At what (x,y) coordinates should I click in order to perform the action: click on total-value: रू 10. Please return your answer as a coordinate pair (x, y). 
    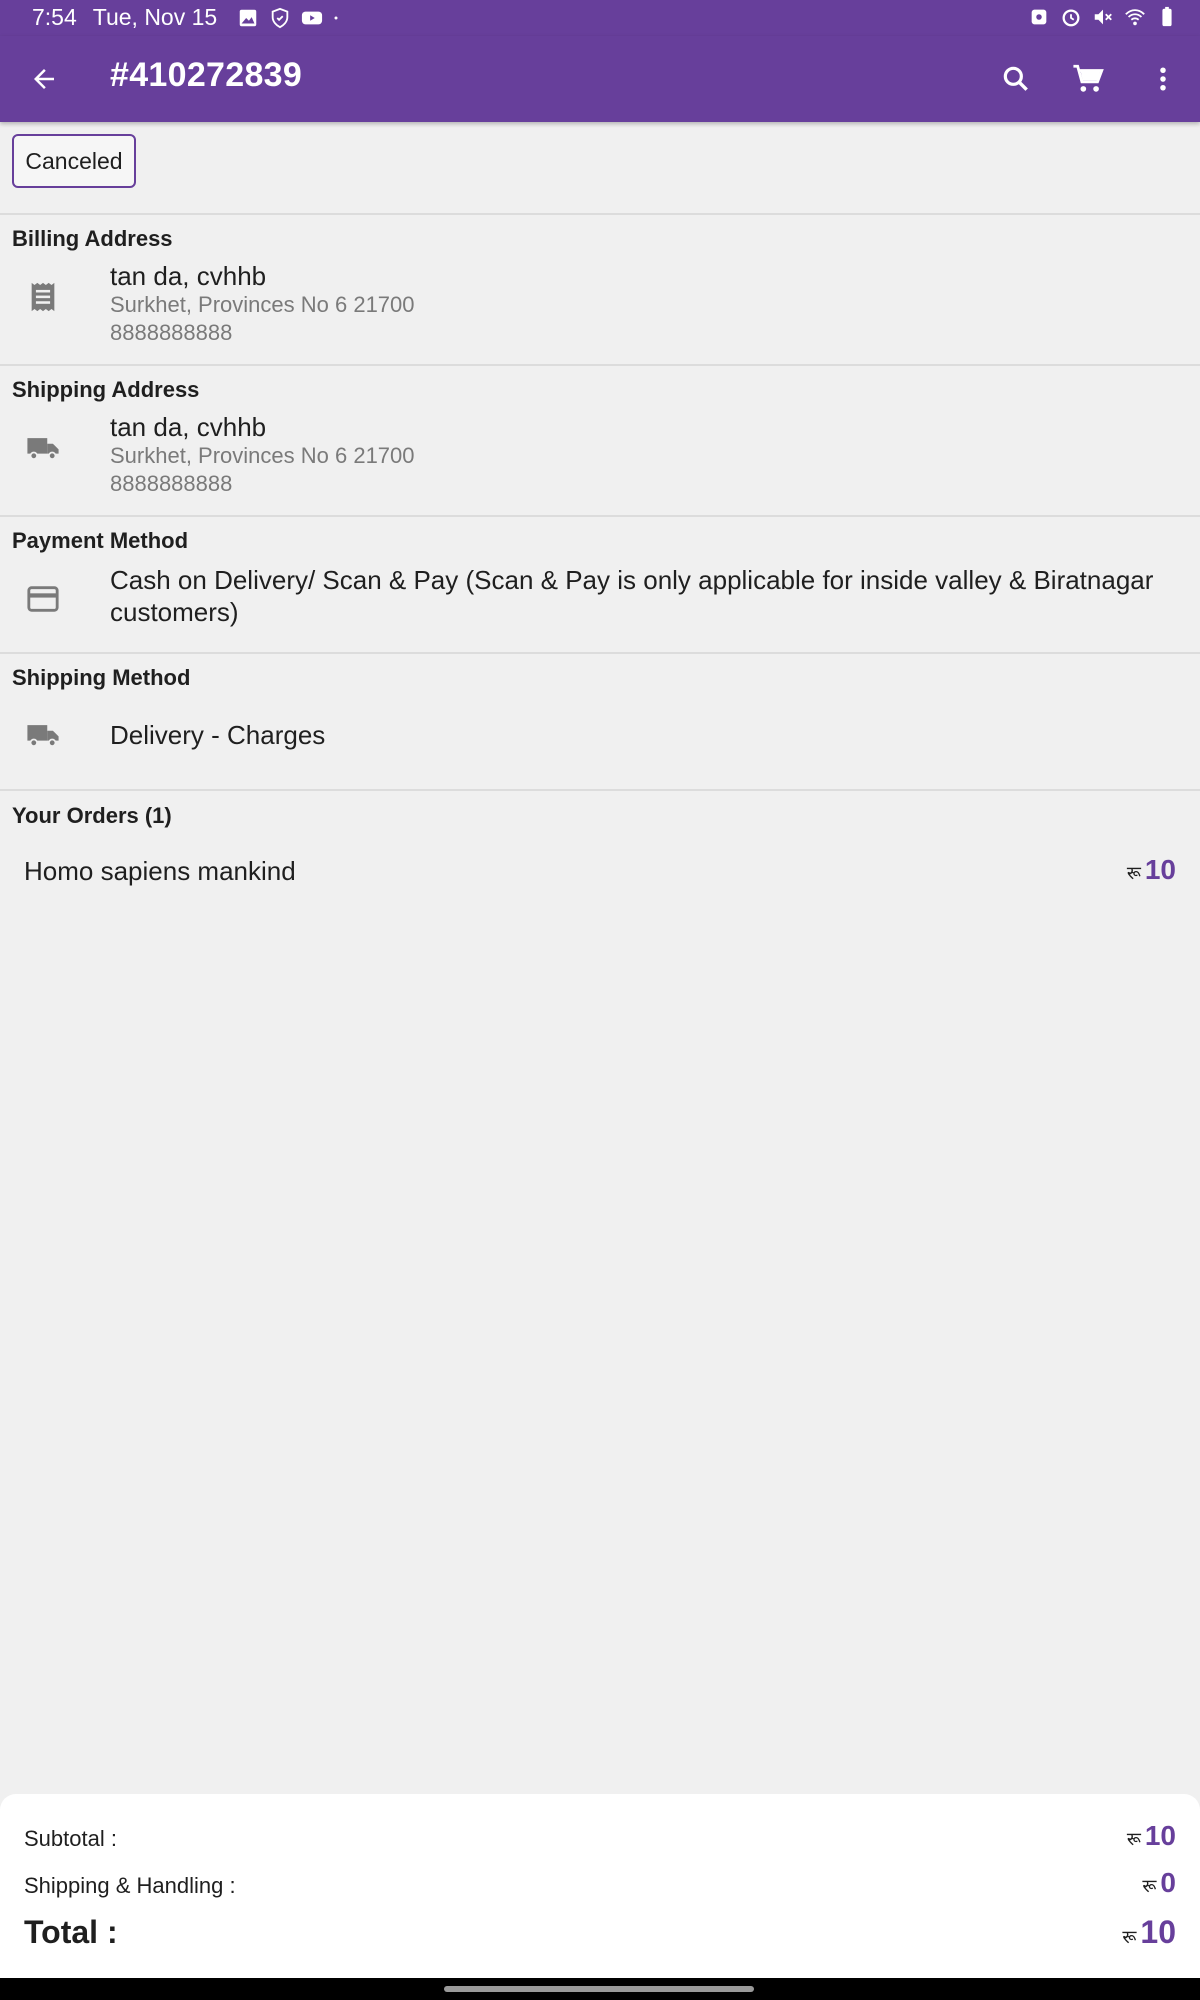
    Looking at the image, I should click on (1149, 1932).